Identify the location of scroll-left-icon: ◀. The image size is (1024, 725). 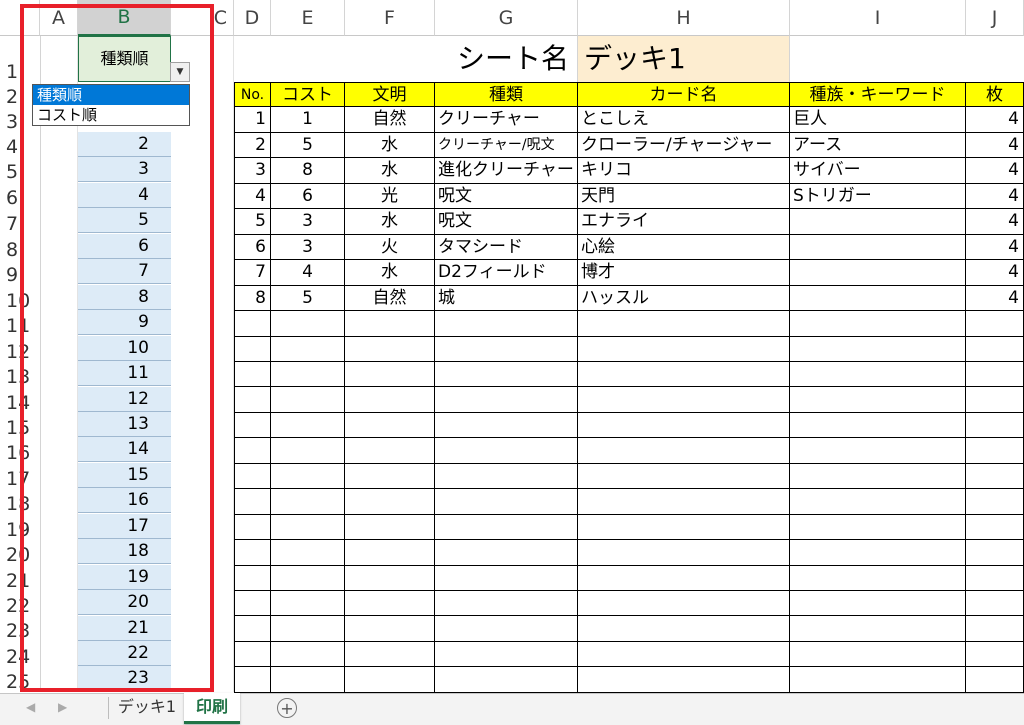
(30, 707).